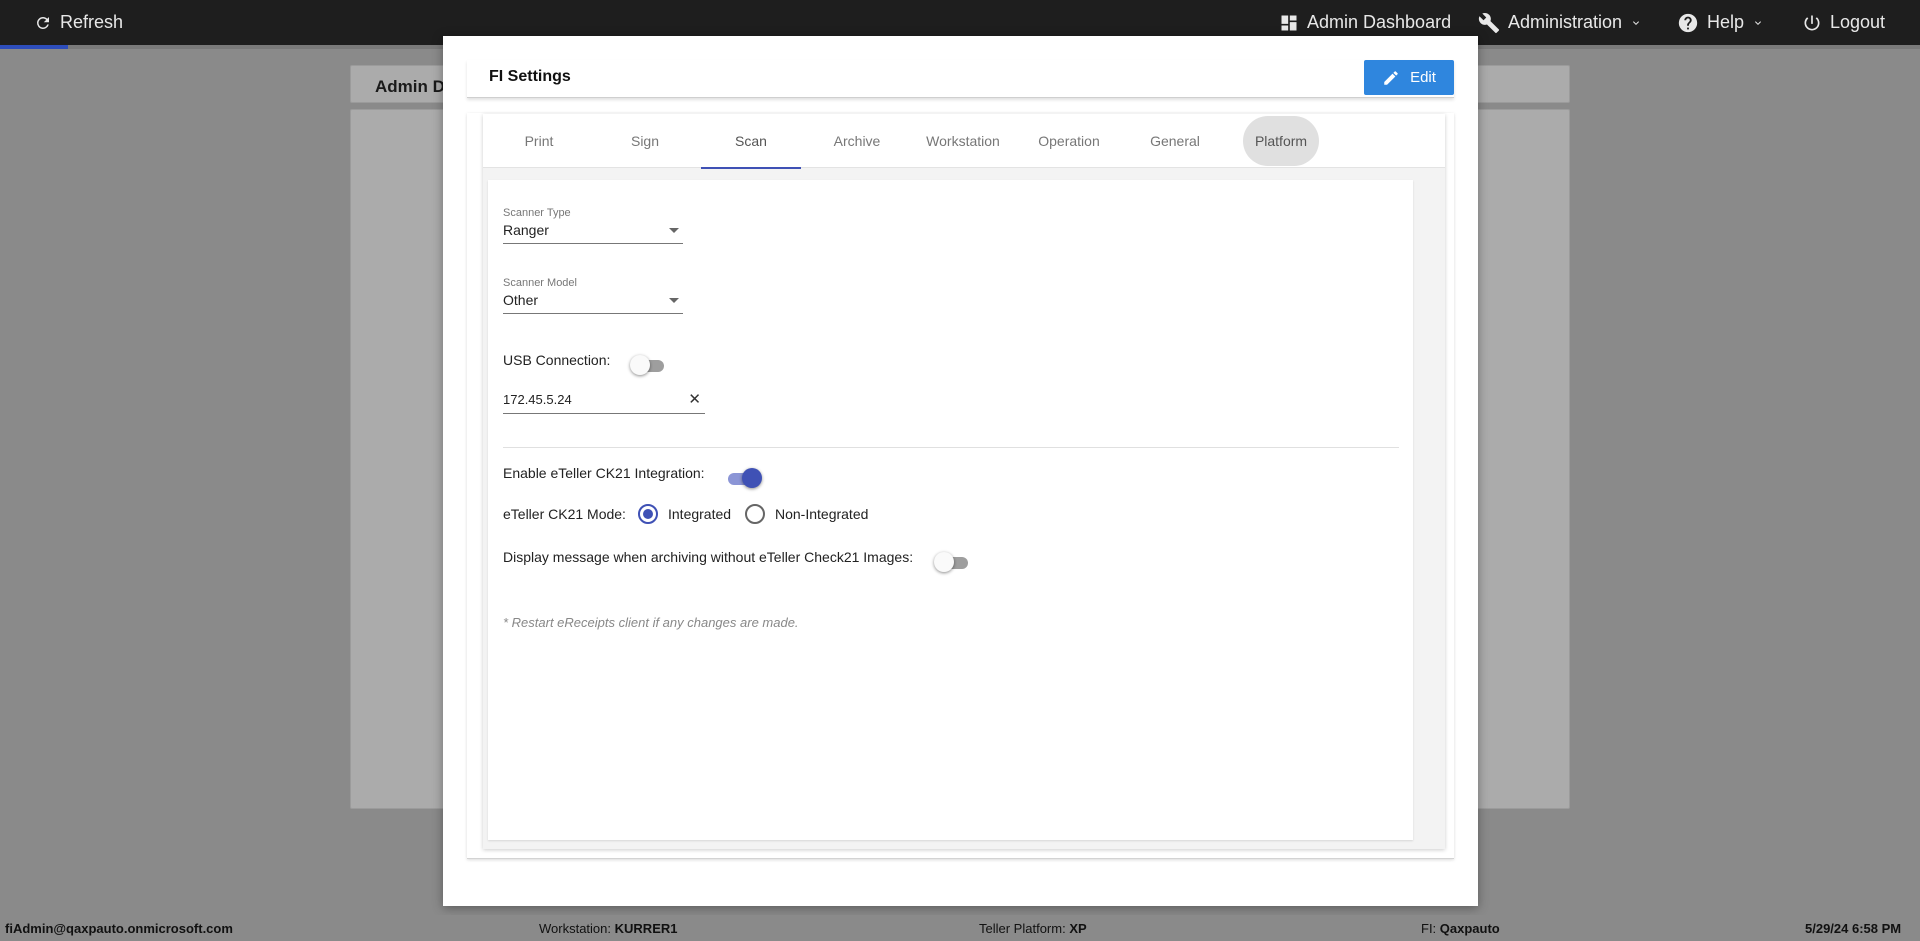  What do you see at coordinates (530, 76) in the screenshot?
I see `dialog-title: FI Settings` at bounding box center [530, 76].